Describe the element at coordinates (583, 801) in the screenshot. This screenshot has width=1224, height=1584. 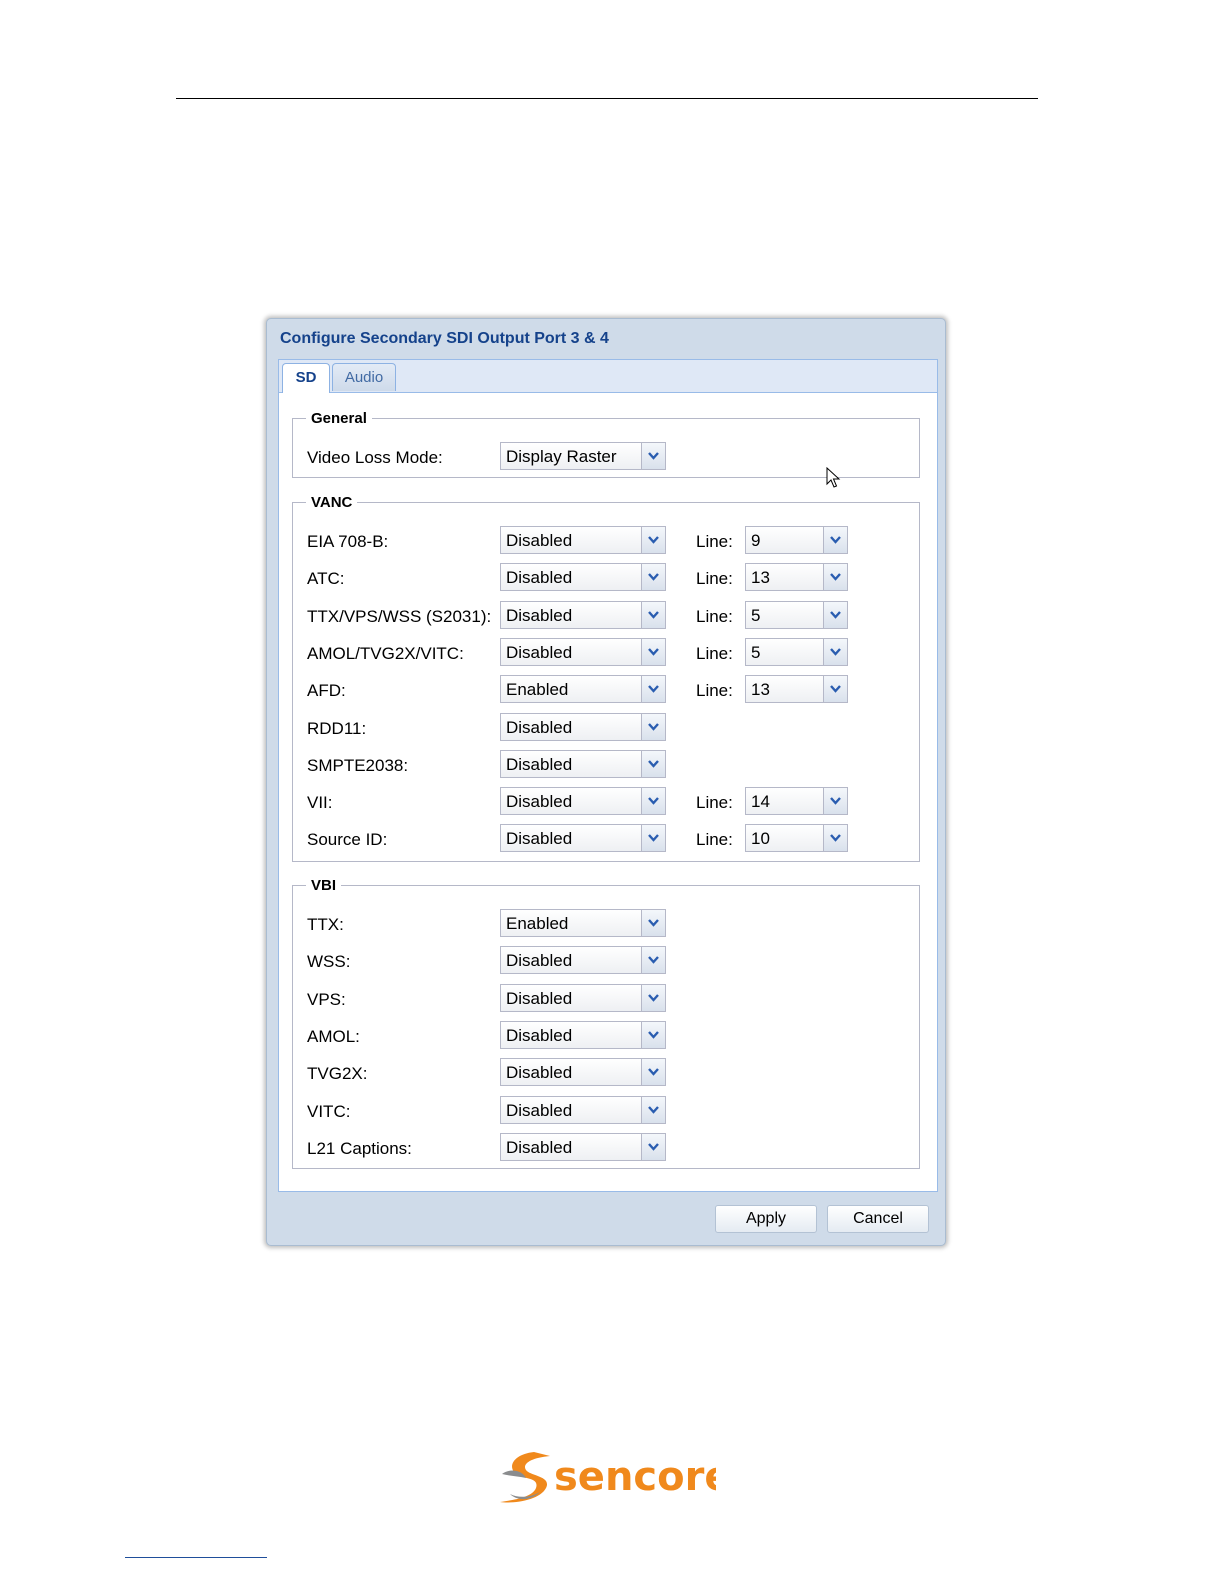
I see `vii-select: Disabled` at that location.